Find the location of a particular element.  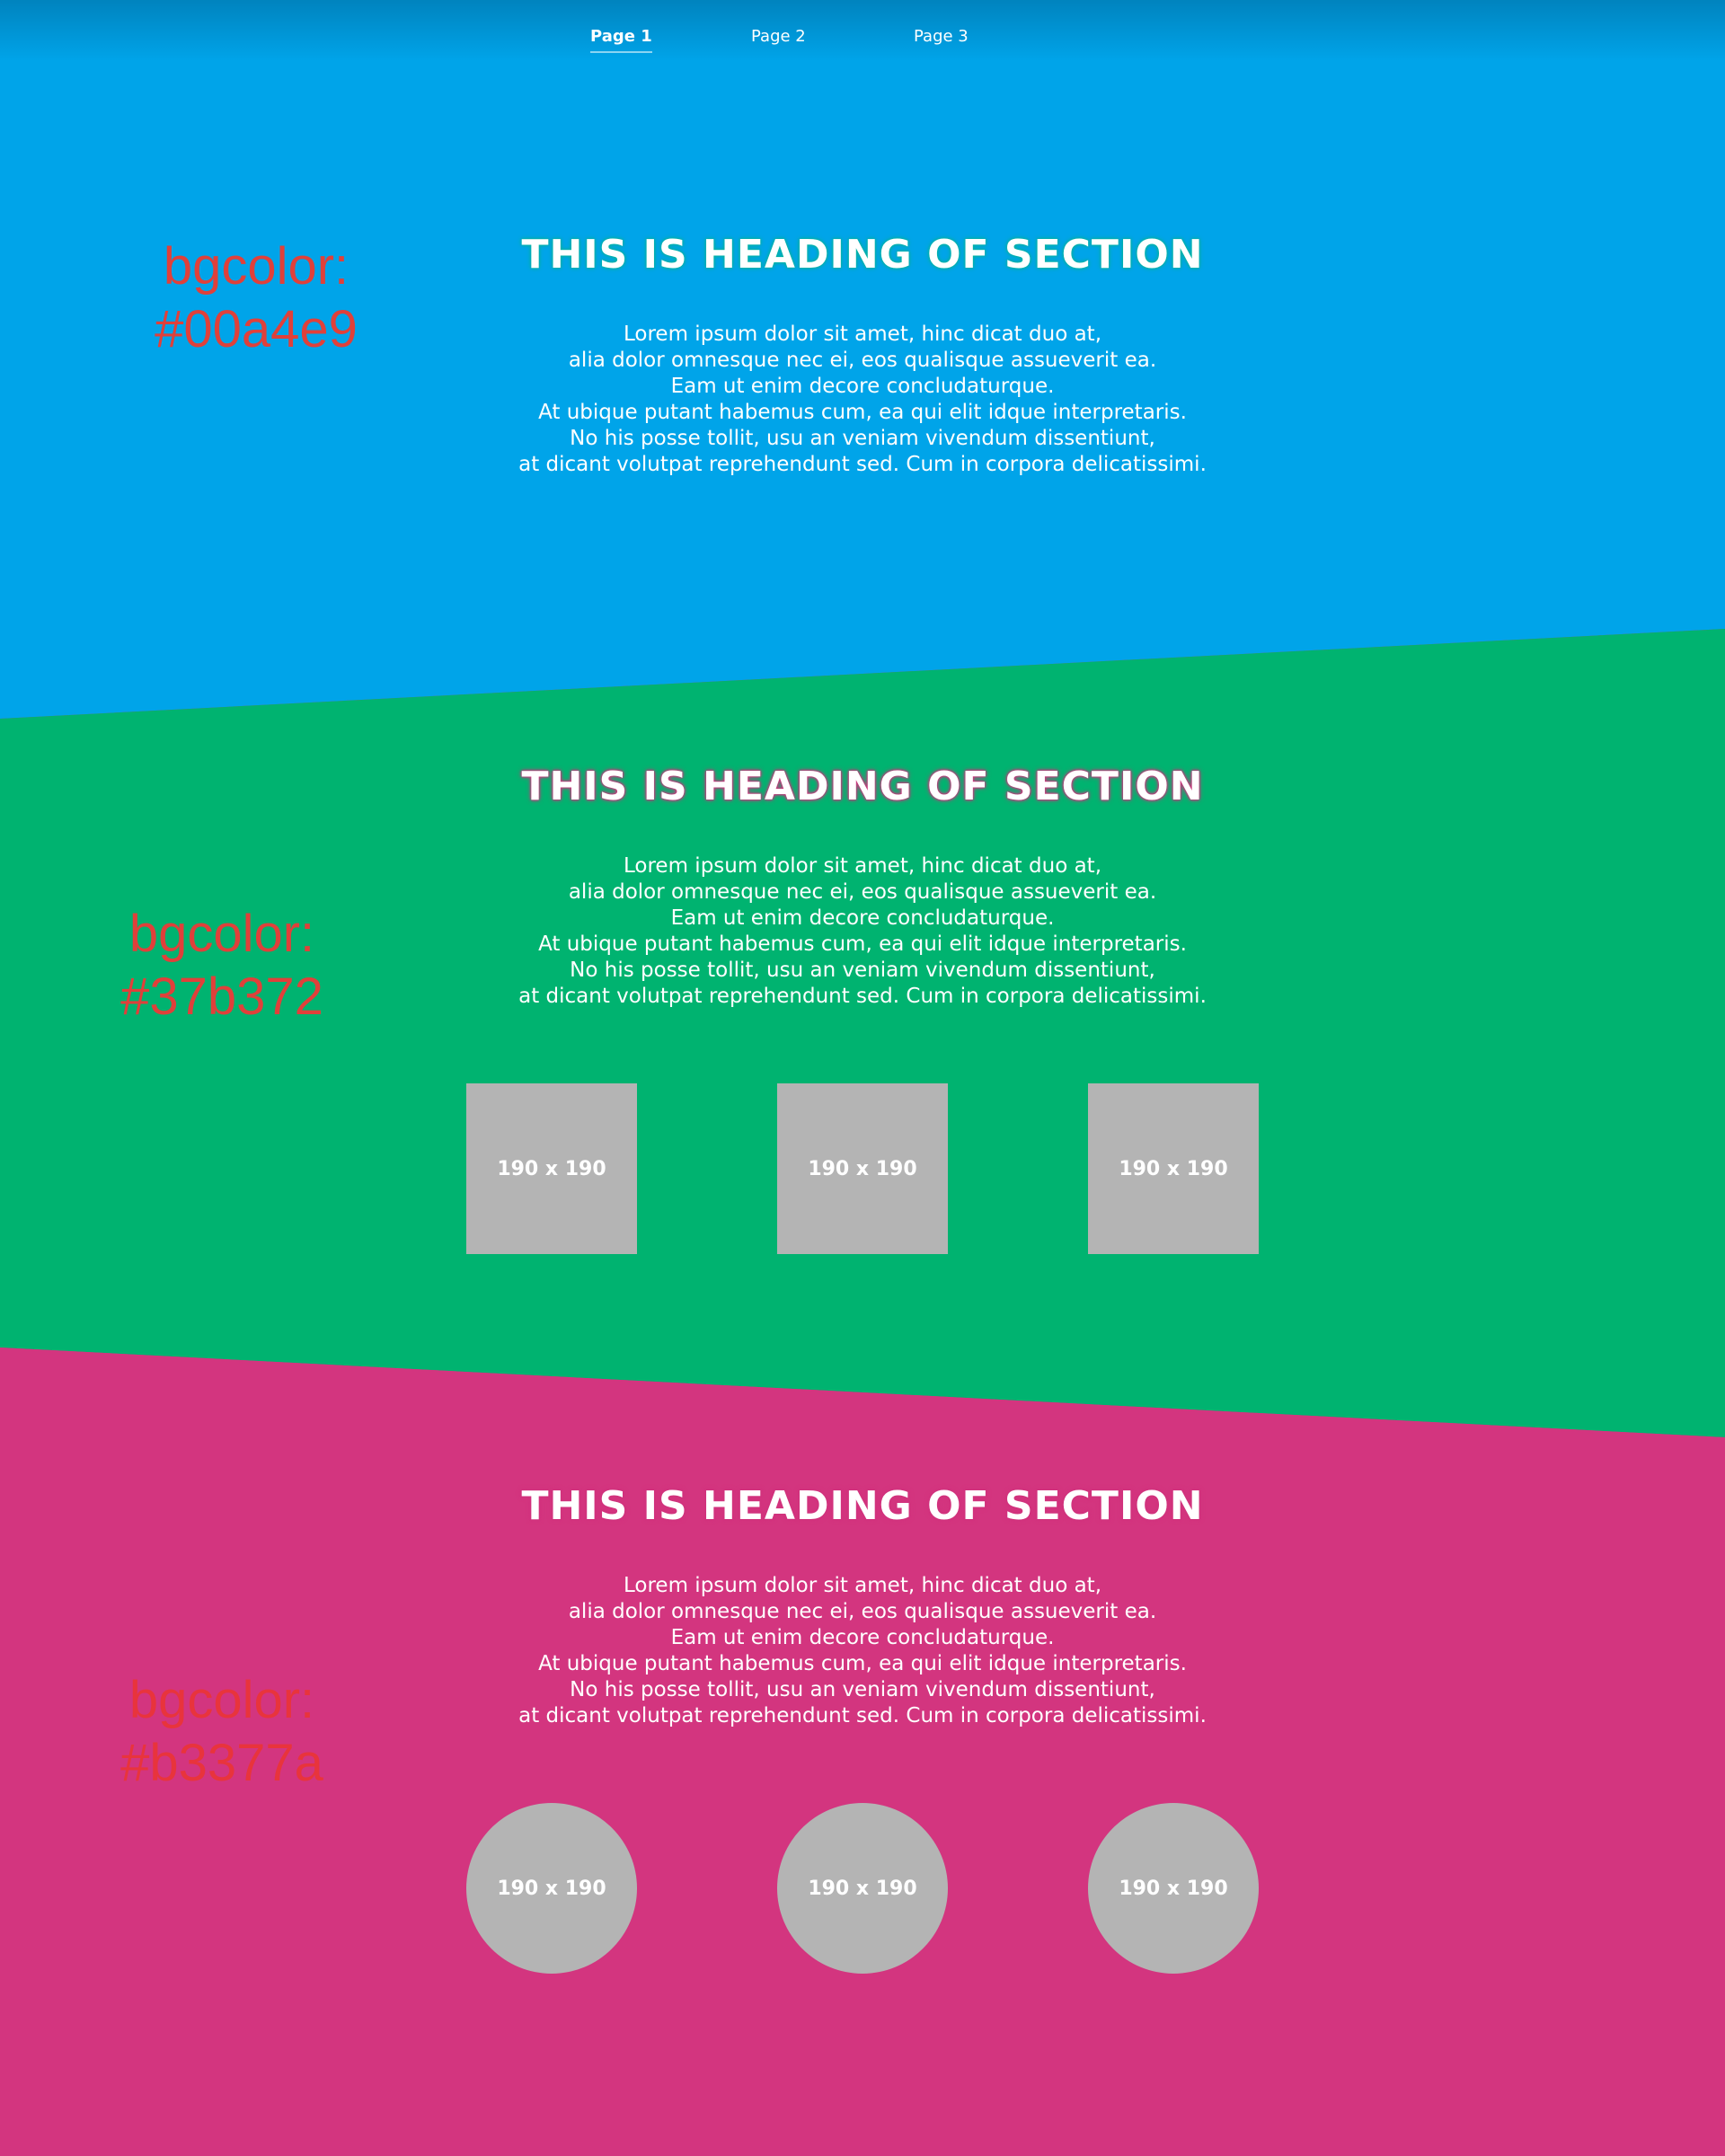

bgcolor-note: bgcolor: #00a4e9 is located at coordinates (256, 298).